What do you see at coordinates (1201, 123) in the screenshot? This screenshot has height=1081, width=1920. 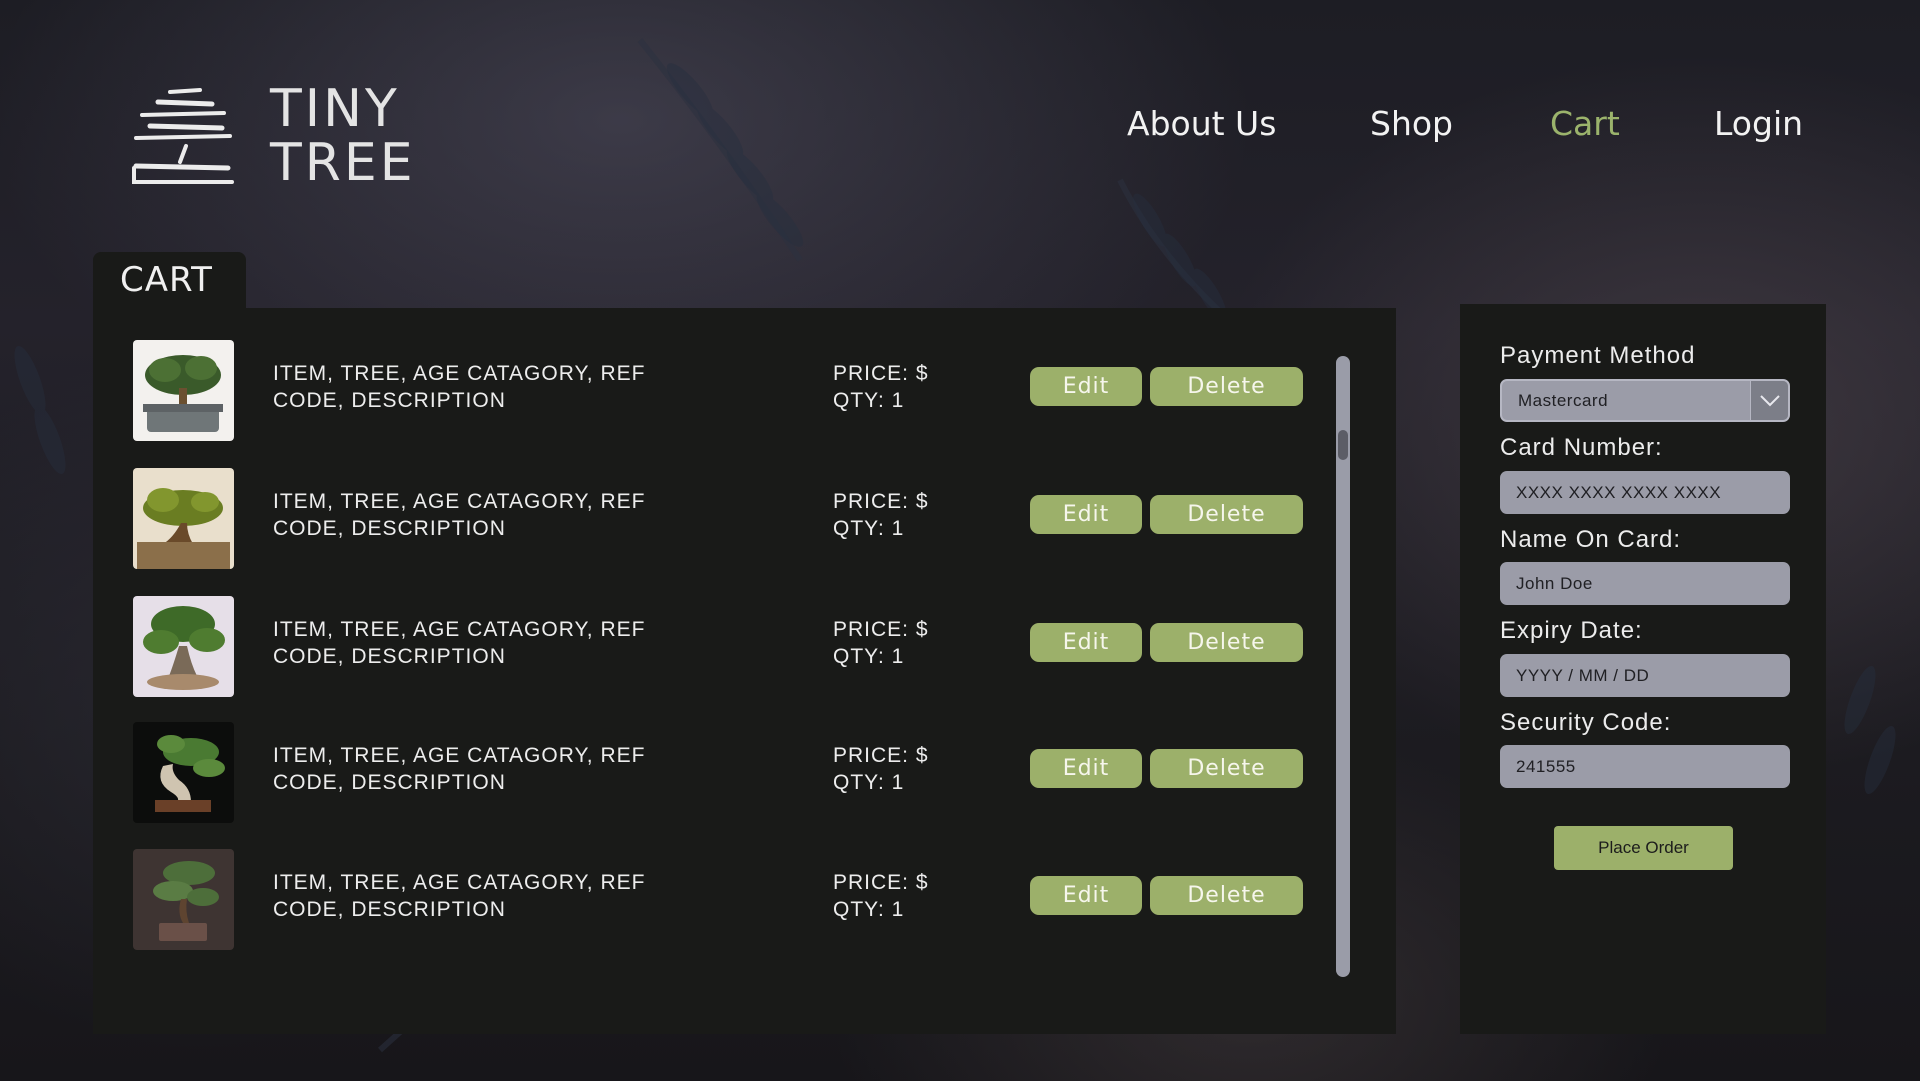 I see `nav-about-us: About Us` at bounding box center [1201, 123].